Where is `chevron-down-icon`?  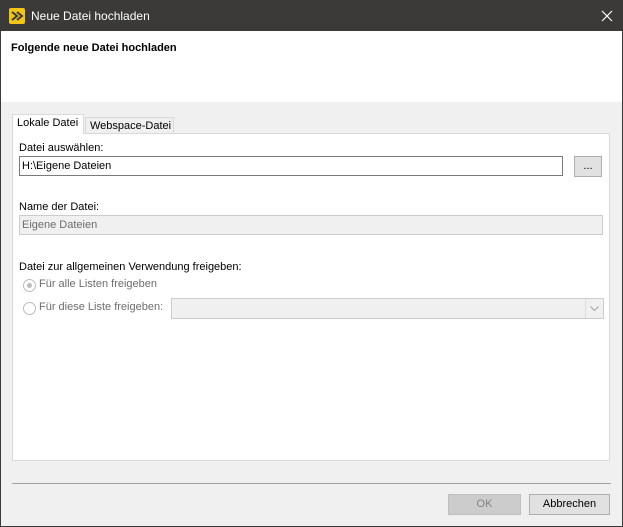 chevron-down-icon is located at coordinates (594, 308).